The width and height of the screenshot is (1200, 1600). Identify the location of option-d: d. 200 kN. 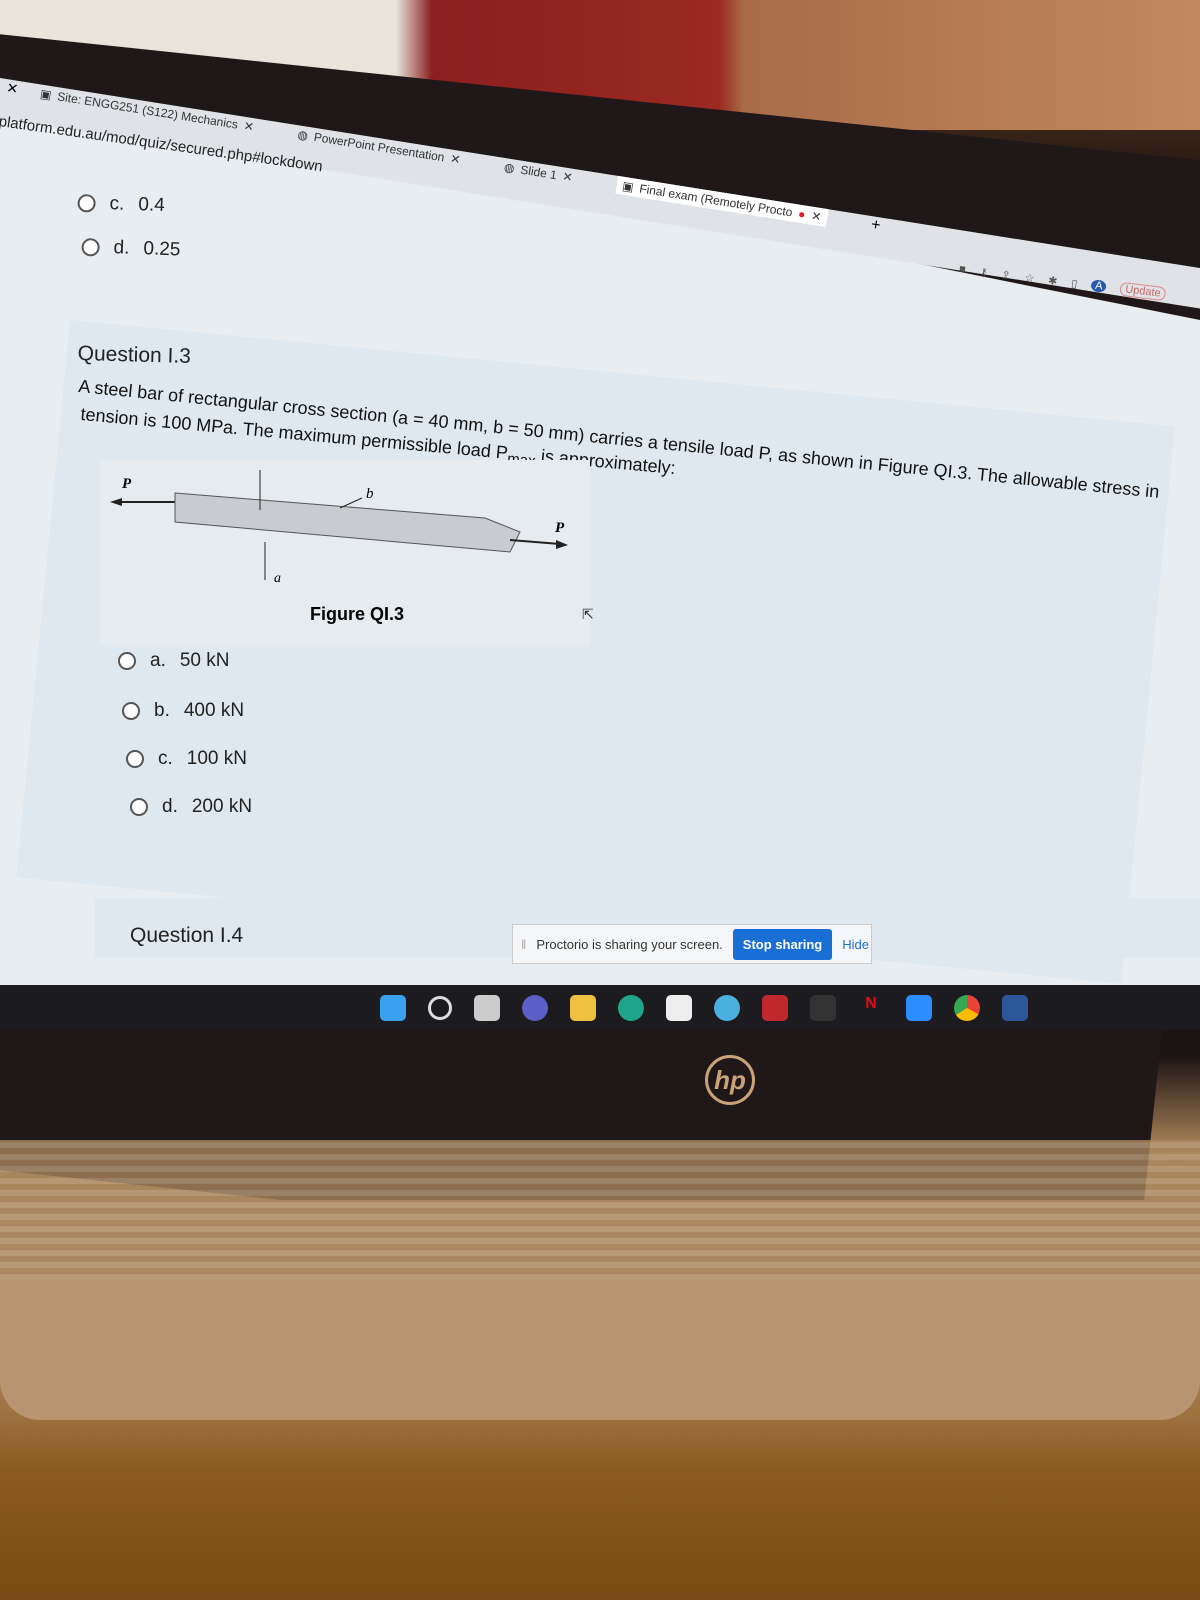
(191, 807).